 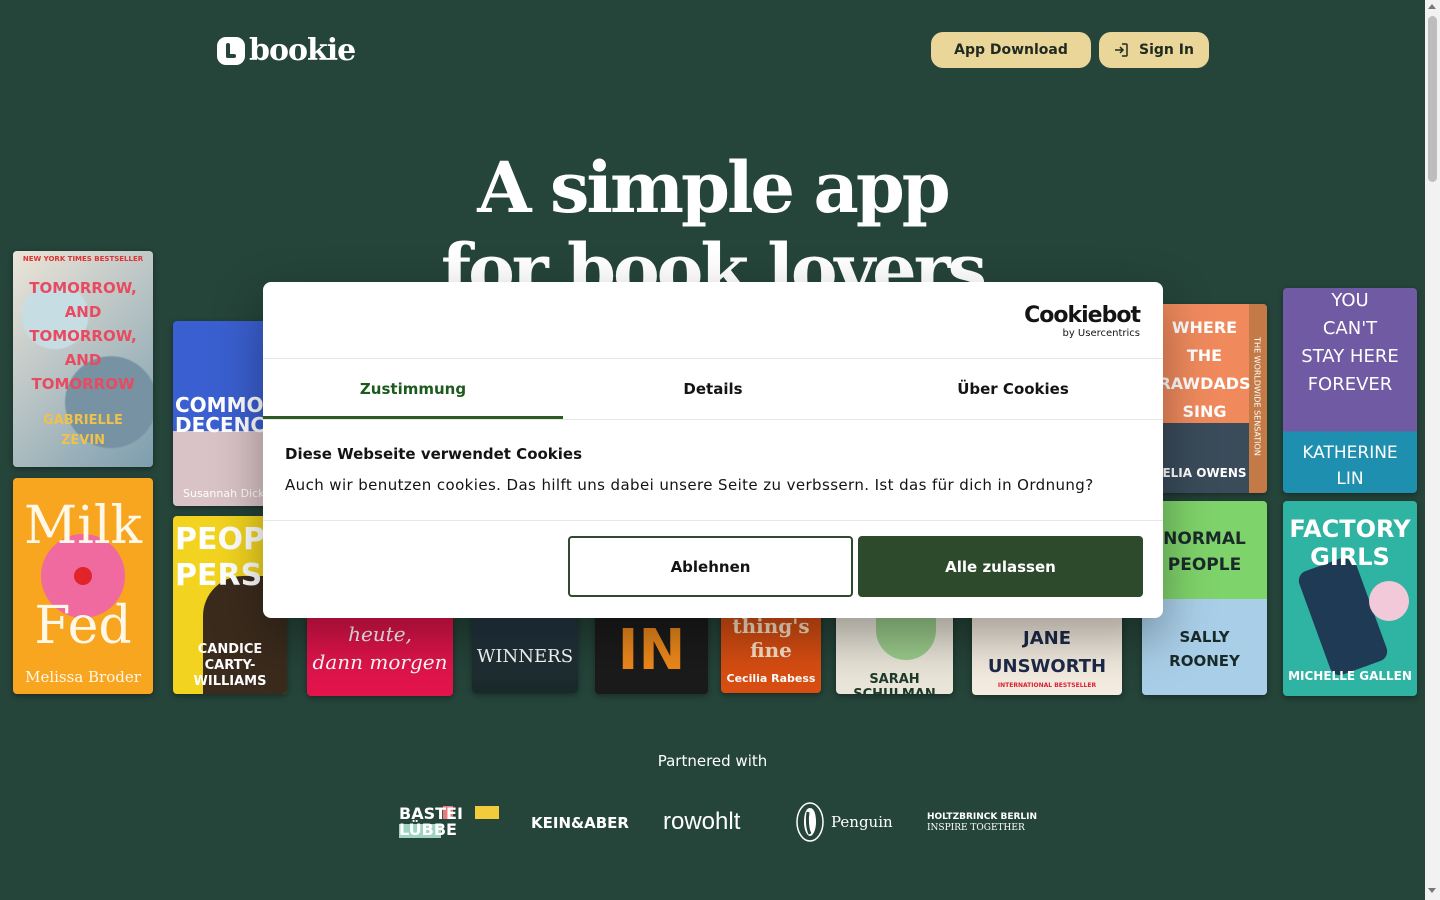 I want to click on book-title: Fed, so click(x=83, y=626).